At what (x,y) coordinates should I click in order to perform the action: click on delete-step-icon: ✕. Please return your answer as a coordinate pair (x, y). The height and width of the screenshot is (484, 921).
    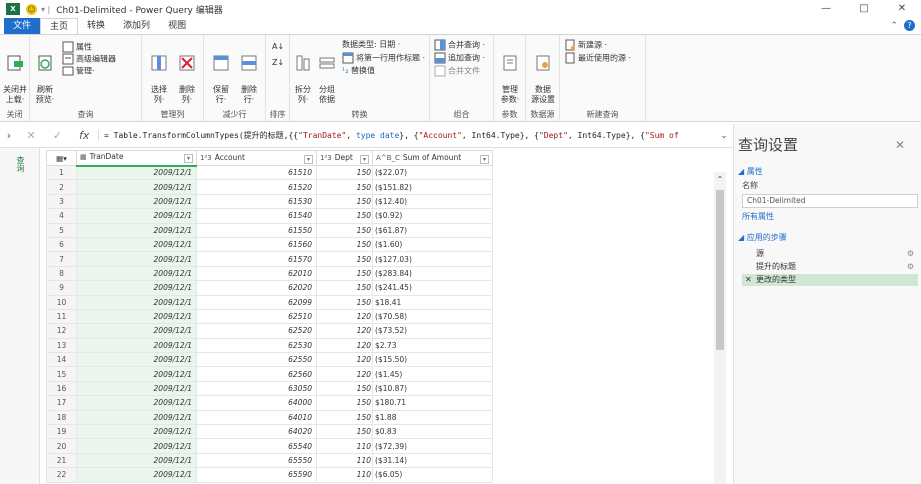
    Looking at the image, I should click on (748, 280).